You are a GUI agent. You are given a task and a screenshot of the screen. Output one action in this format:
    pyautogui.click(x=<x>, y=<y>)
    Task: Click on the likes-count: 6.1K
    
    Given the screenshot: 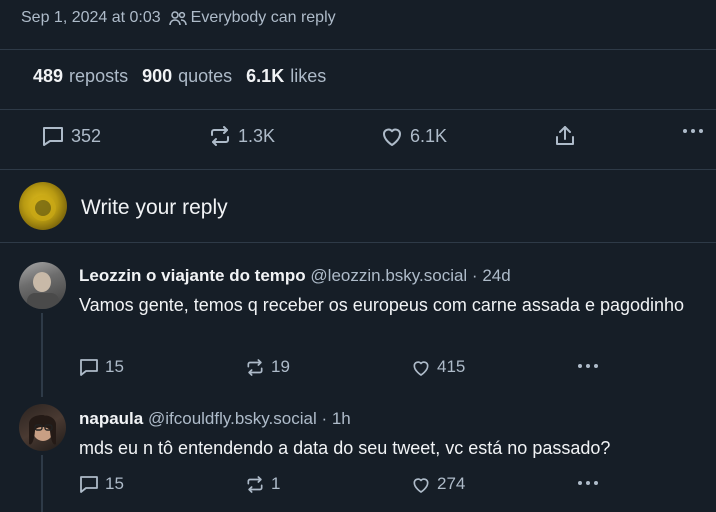 What is the action you would take?
    pyautogui.click(x=265, y=76)
    